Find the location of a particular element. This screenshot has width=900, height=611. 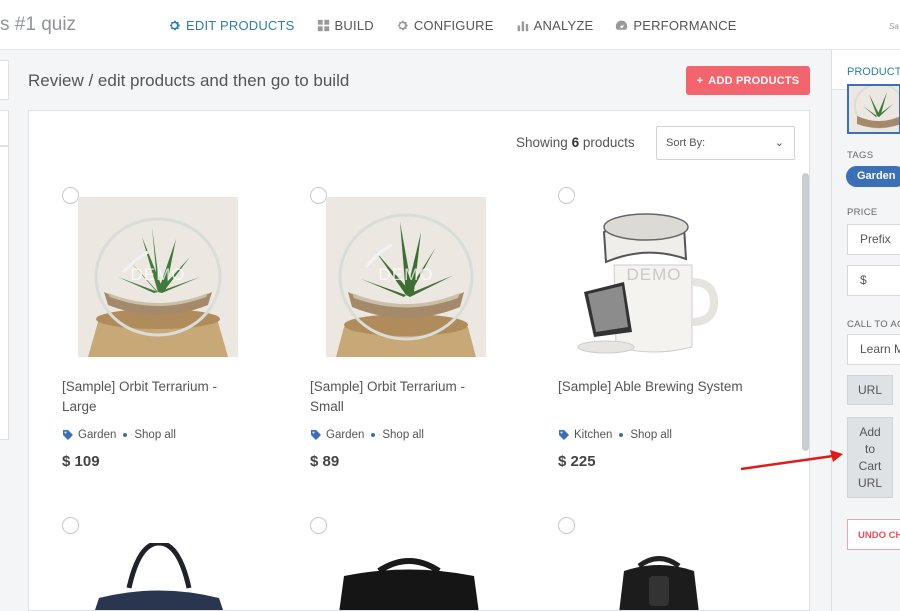

product-price: $ 89 is located at coordinates (325, 461).